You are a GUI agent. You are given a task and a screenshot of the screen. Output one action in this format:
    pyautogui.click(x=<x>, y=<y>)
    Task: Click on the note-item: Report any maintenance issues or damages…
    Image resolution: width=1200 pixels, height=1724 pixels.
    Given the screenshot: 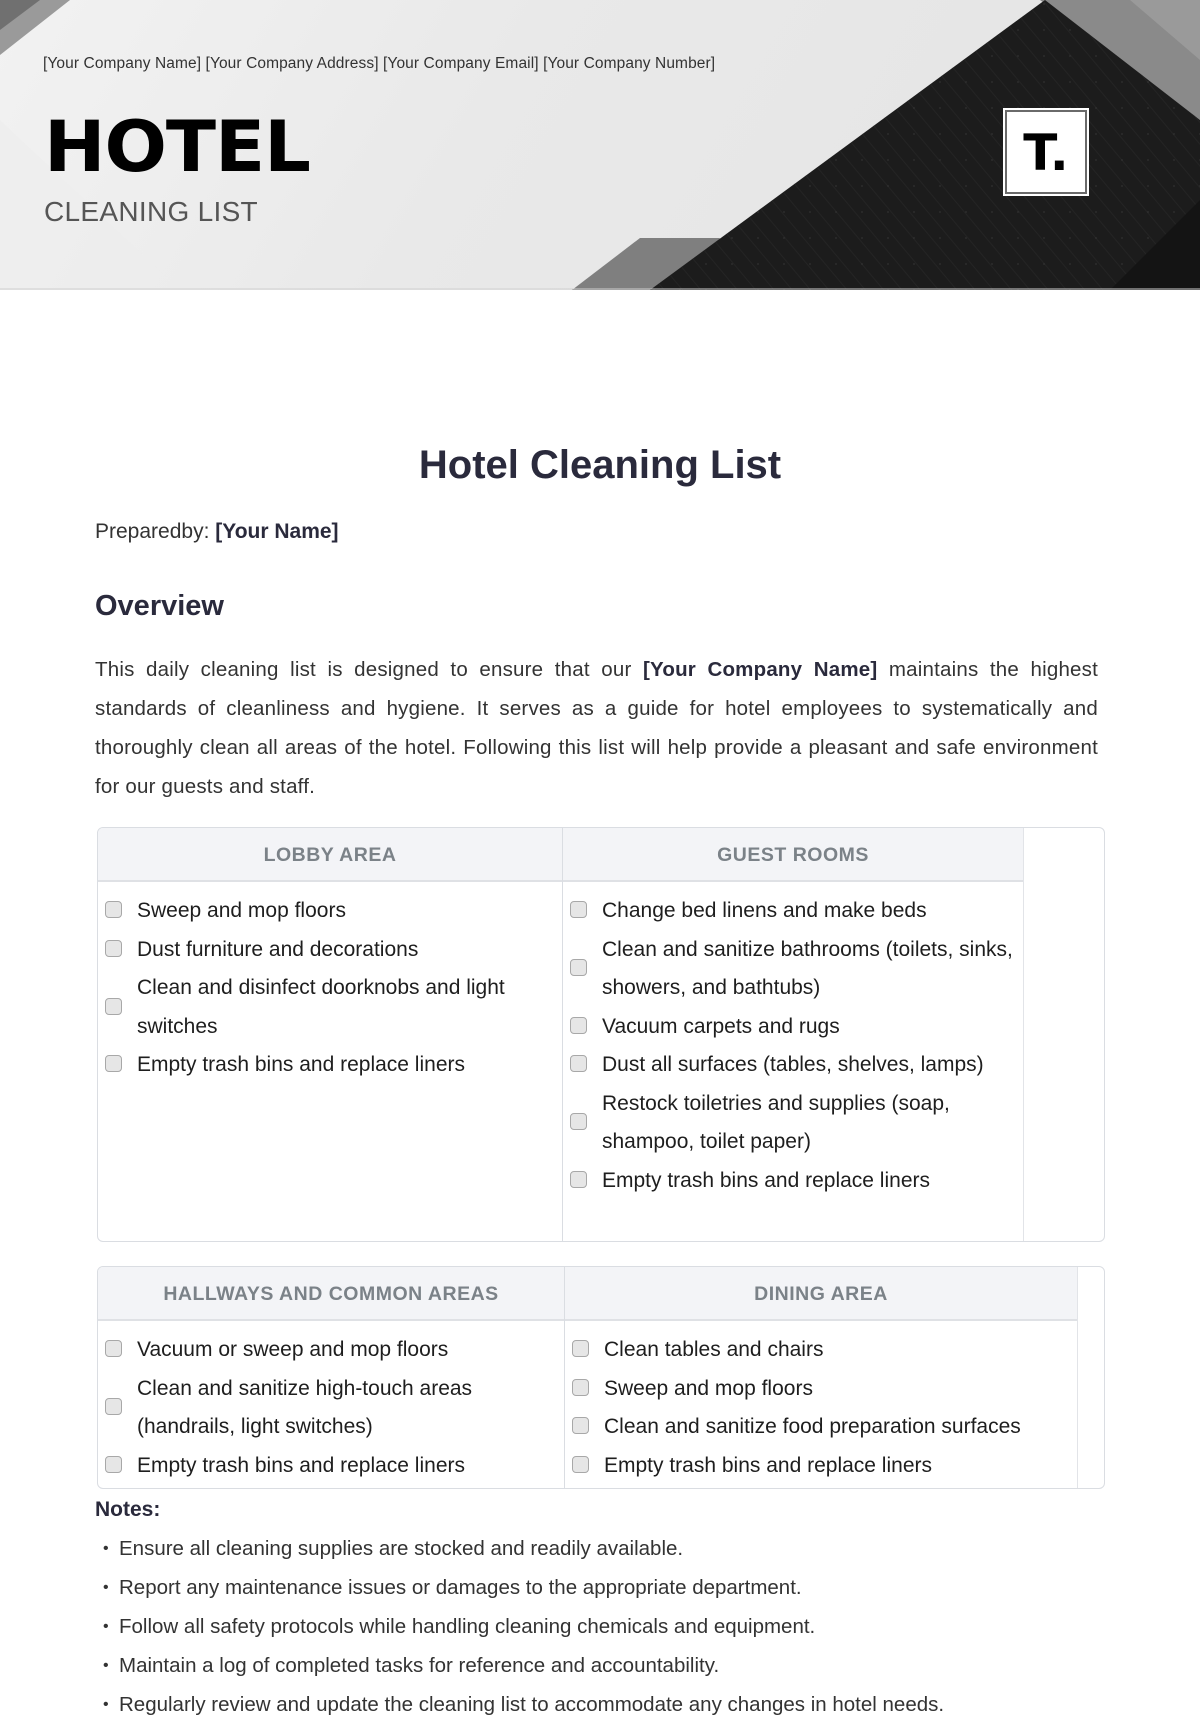 What is the action you would take?
    pyautogui.click(x=643, y=1587)
    